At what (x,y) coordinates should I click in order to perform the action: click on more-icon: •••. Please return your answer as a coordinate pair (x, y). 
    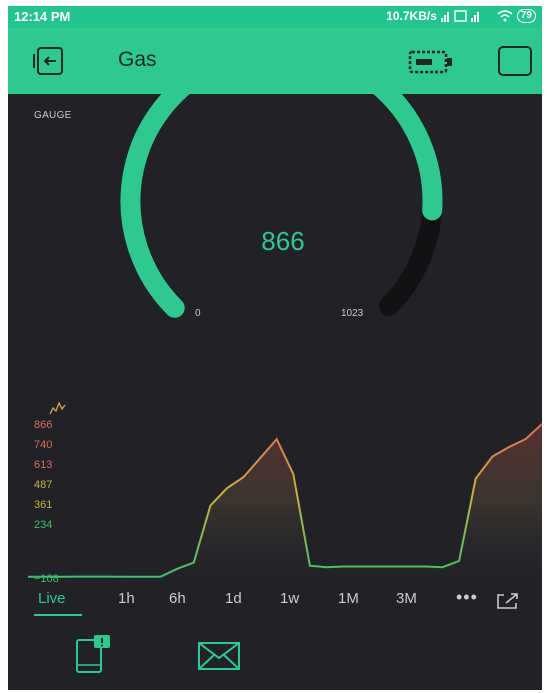
    Looking at the image, I should click on (467, 597).